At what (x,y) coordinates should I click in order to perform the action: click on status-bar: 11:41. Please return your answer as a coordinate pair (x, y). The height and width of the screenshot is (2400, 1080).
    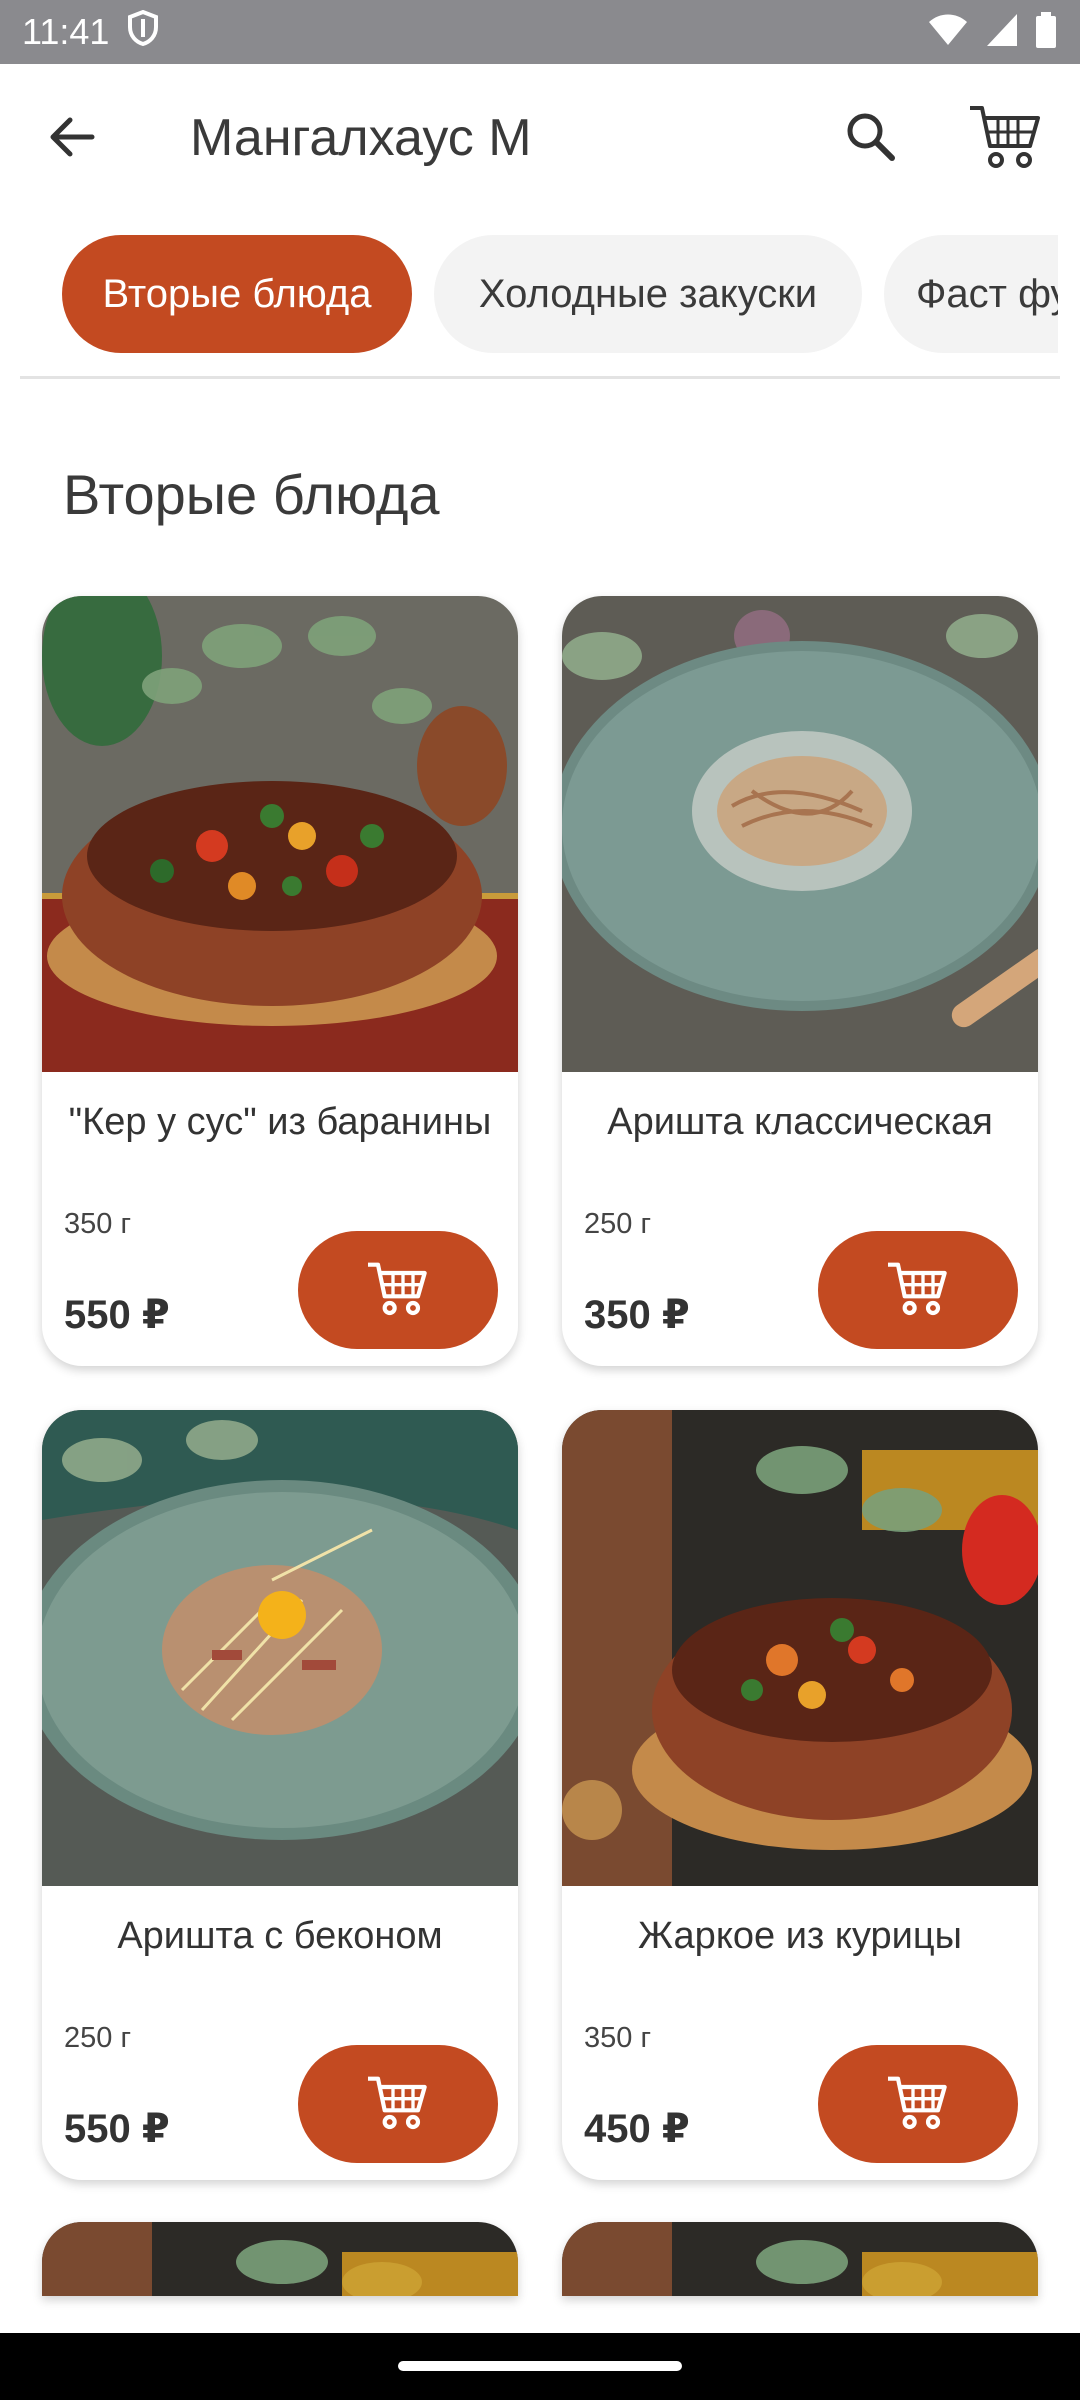
    Looking at the image, I should click on (540, 32).